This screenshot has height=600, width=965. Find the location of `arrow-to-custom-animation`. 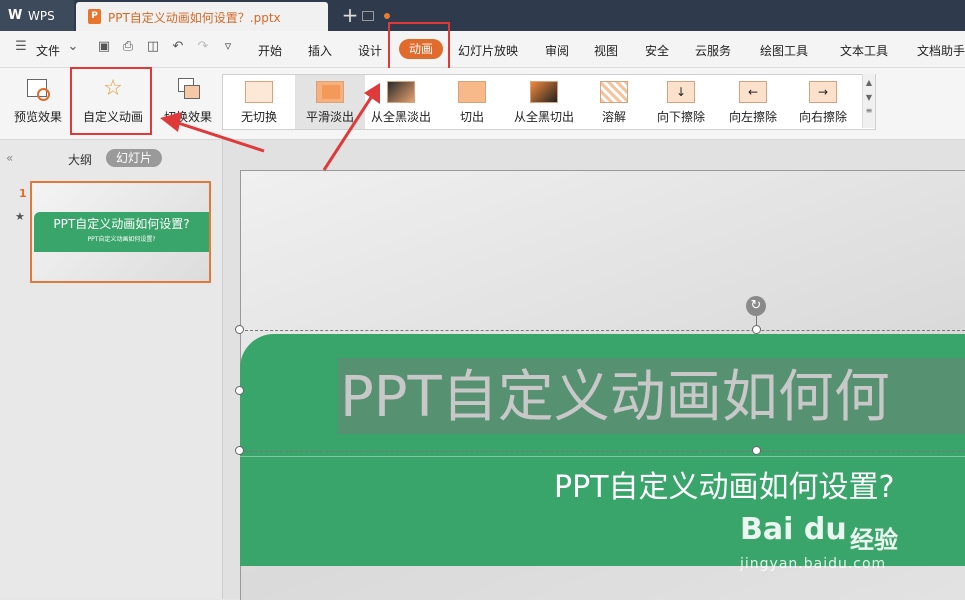

arrow-to-custom-animation is located at coordinates (219, 136).